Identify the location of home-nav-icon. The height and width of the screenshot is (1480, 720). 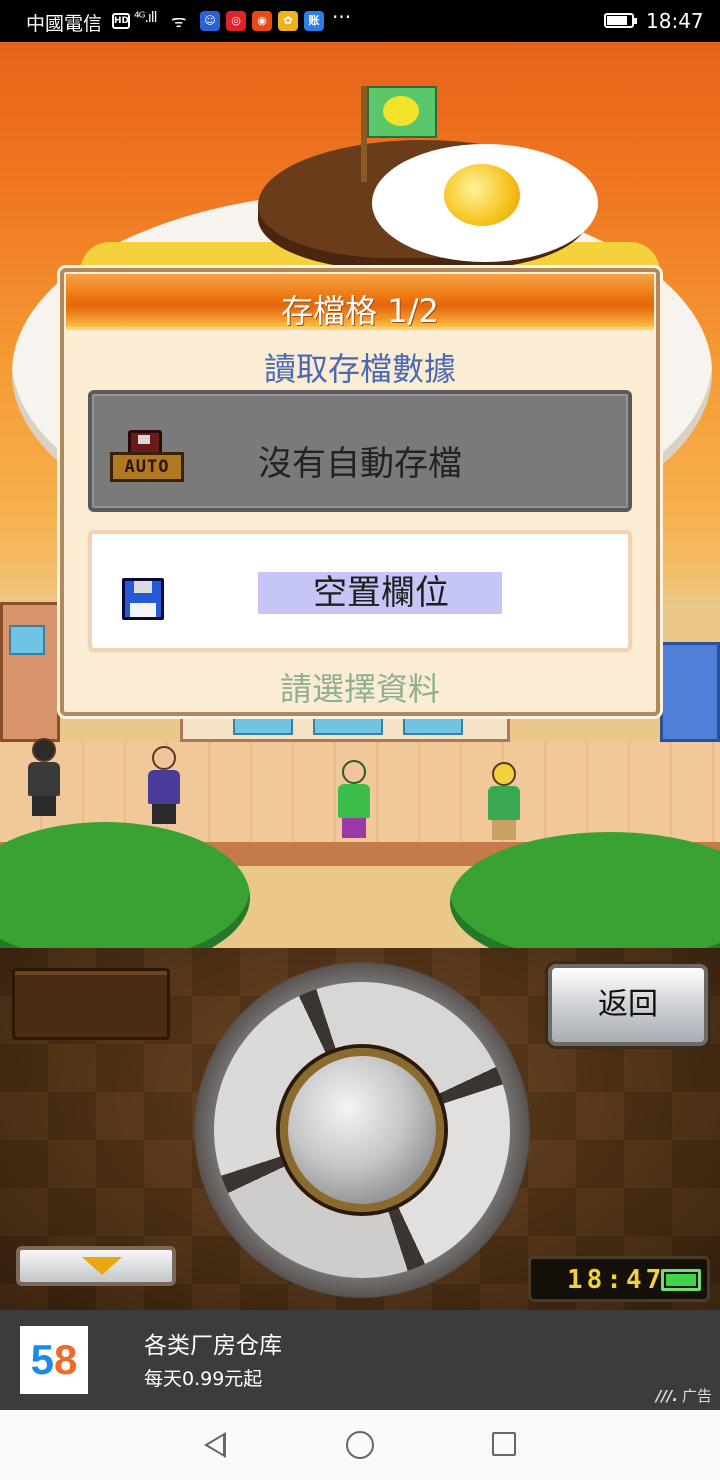
(360, 1445).